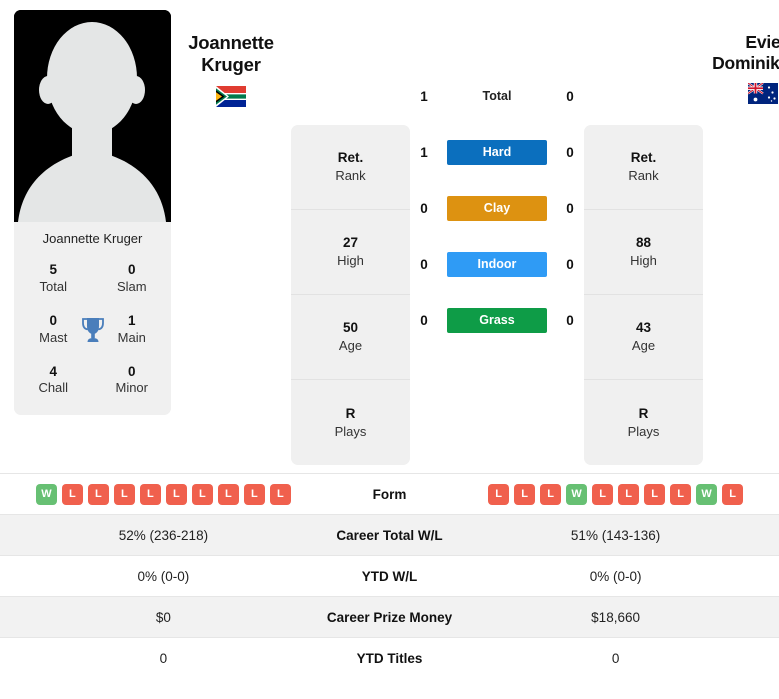  Describe the element at coordinates (615, 576) in the screenshot. I see `right-ytd-wl: 0% (0-0)` at that location.